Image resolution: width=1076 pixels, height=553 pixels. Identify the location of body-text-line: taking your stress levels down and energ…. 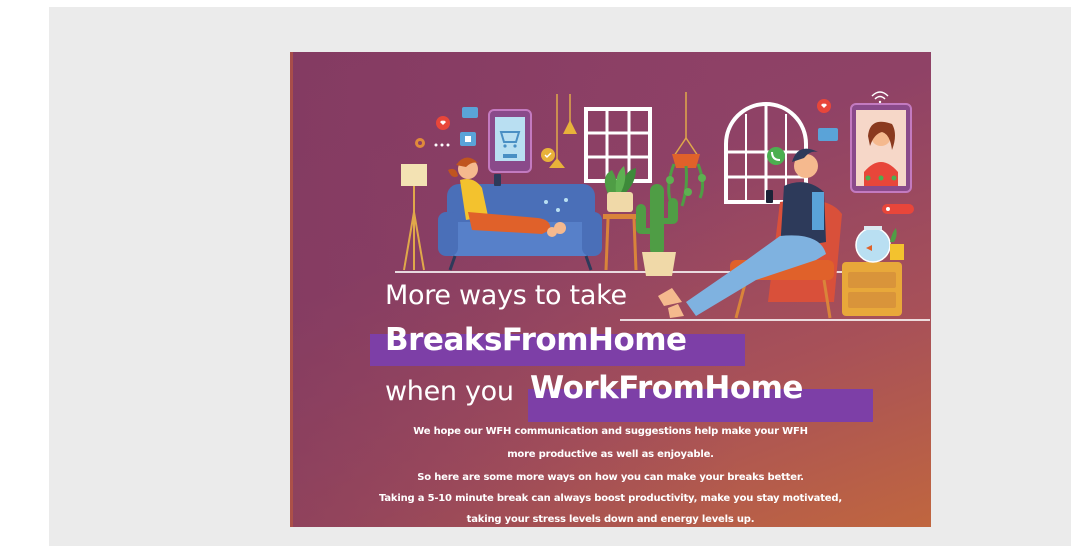
(610, 519).